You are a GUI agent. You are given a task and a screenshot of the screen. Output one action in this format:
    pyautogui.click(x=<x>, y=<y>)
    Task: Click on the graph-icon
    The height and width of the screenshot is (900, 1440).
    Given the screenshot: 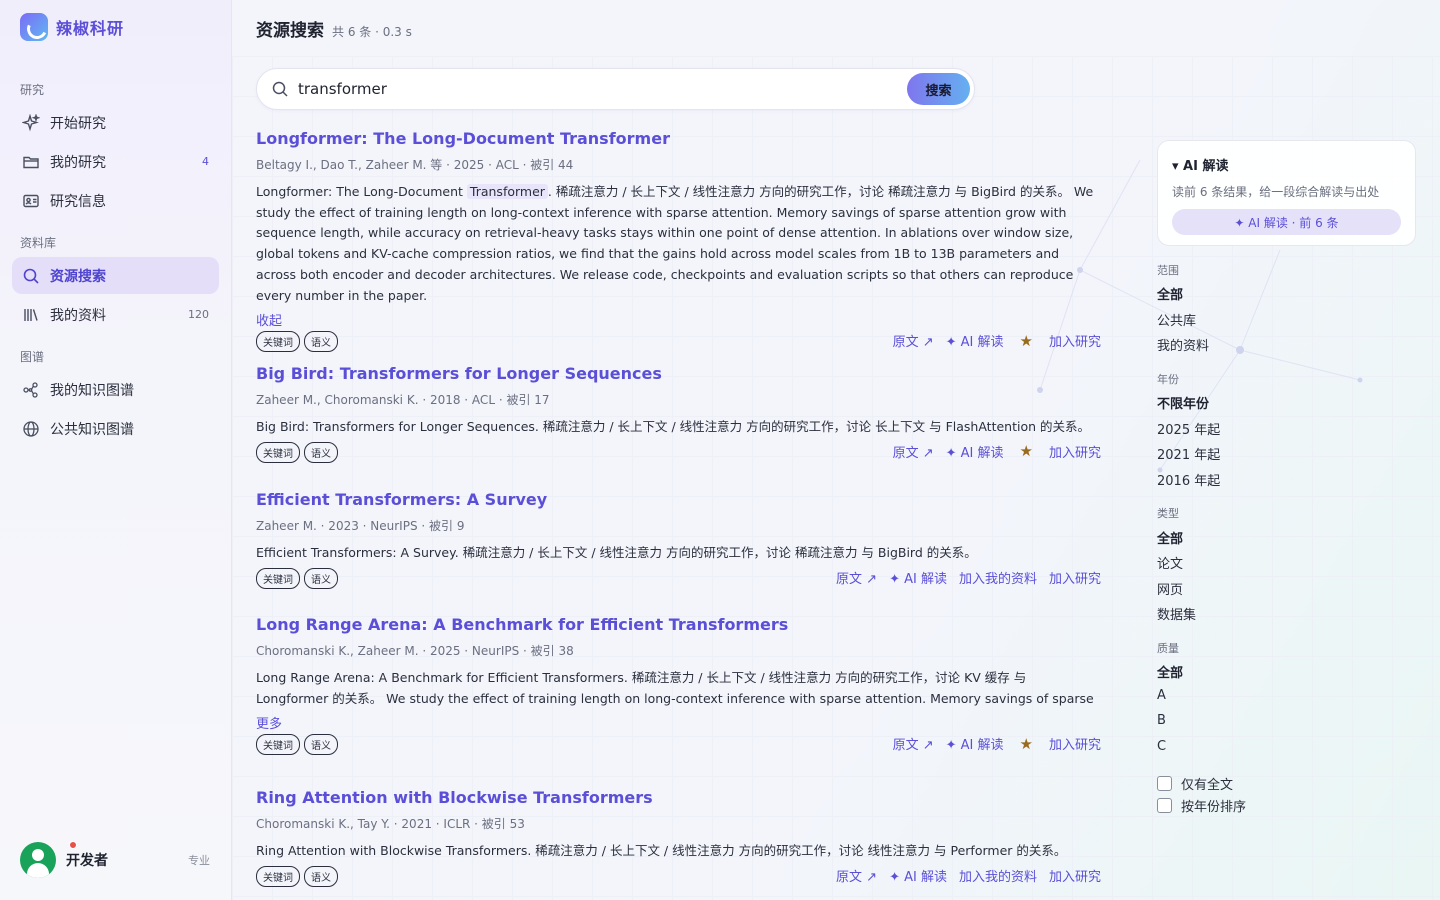 What is the action you would take?
    pyautogui.click(x=31, y=390)
    